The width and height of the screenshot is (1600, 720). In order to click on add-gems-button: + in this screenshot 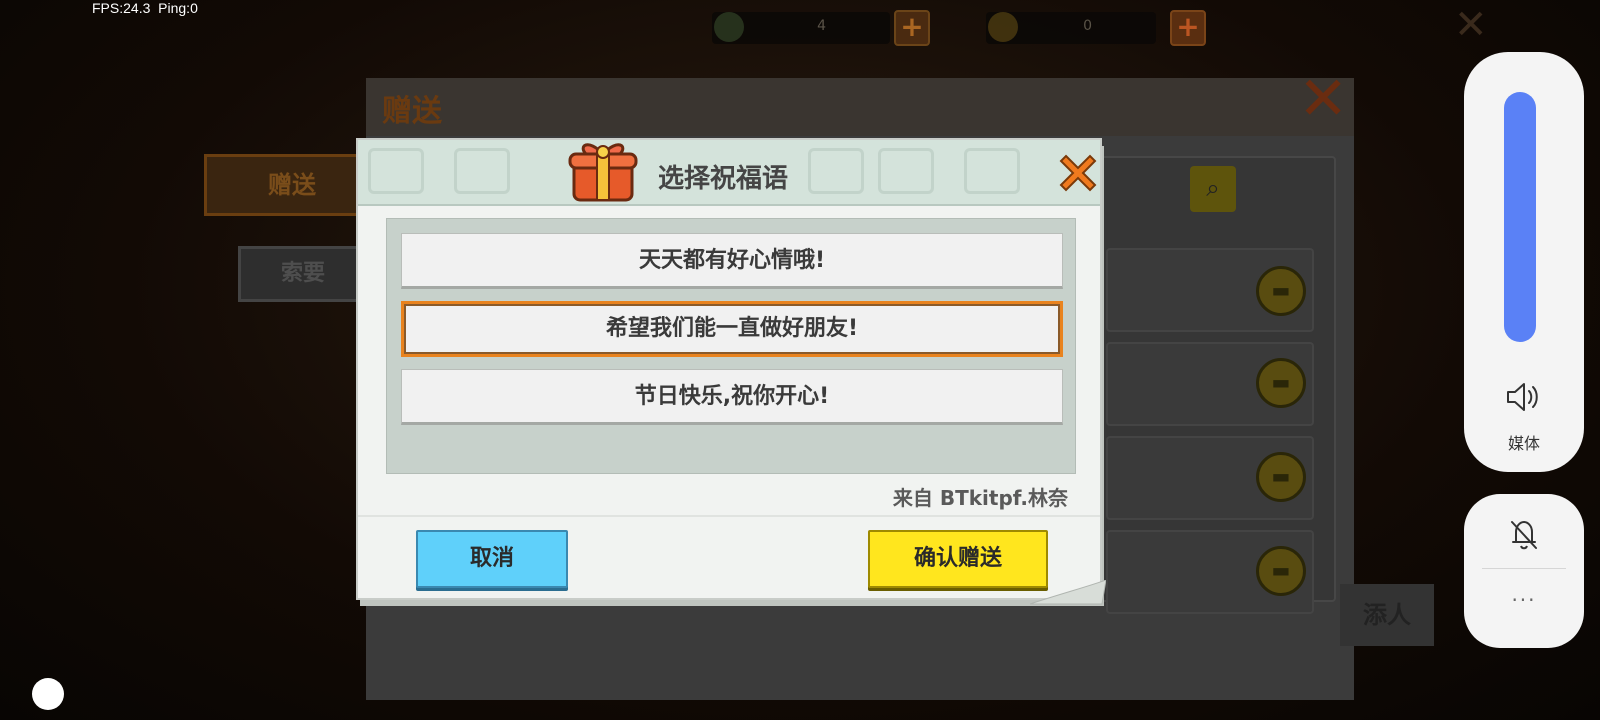, I will do `click(912, 28)`.